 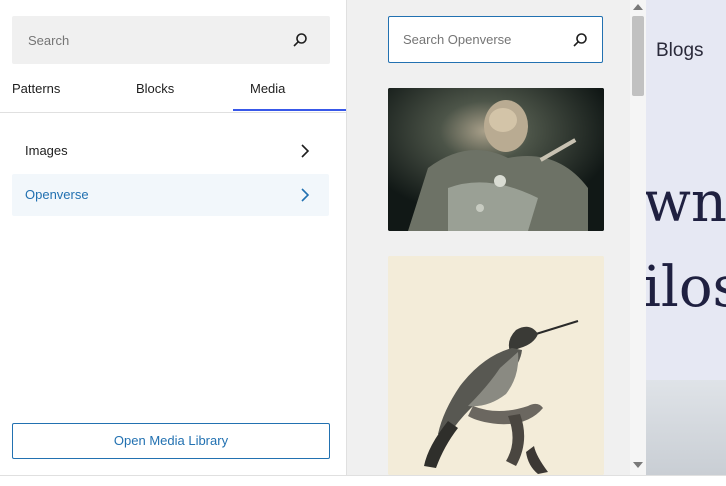 I want to click on open-media-library-button: Open Media Library, so click(x=171, y=441).